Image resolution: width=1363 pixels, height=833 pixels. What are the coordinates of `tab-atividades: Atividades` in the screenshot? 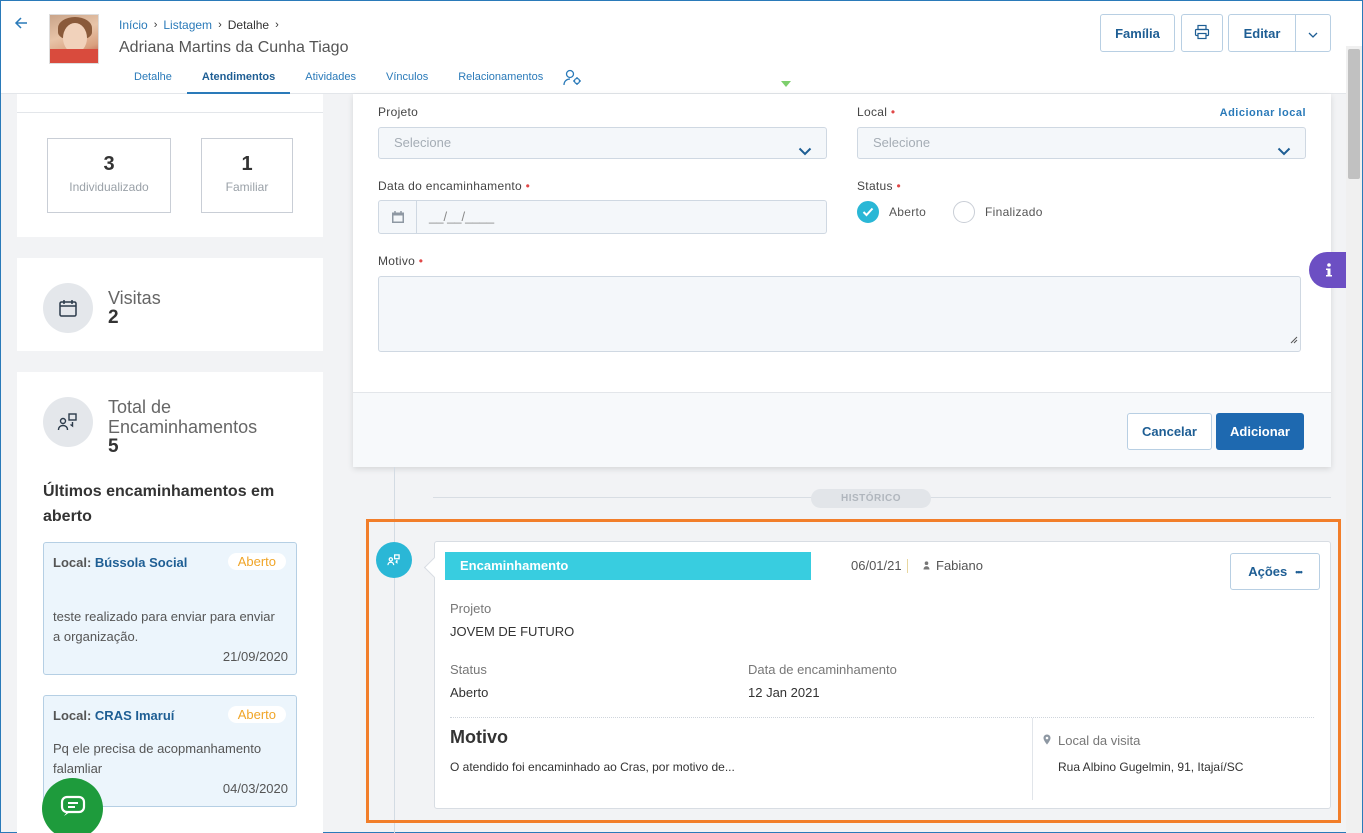 It's located at (330, 77).